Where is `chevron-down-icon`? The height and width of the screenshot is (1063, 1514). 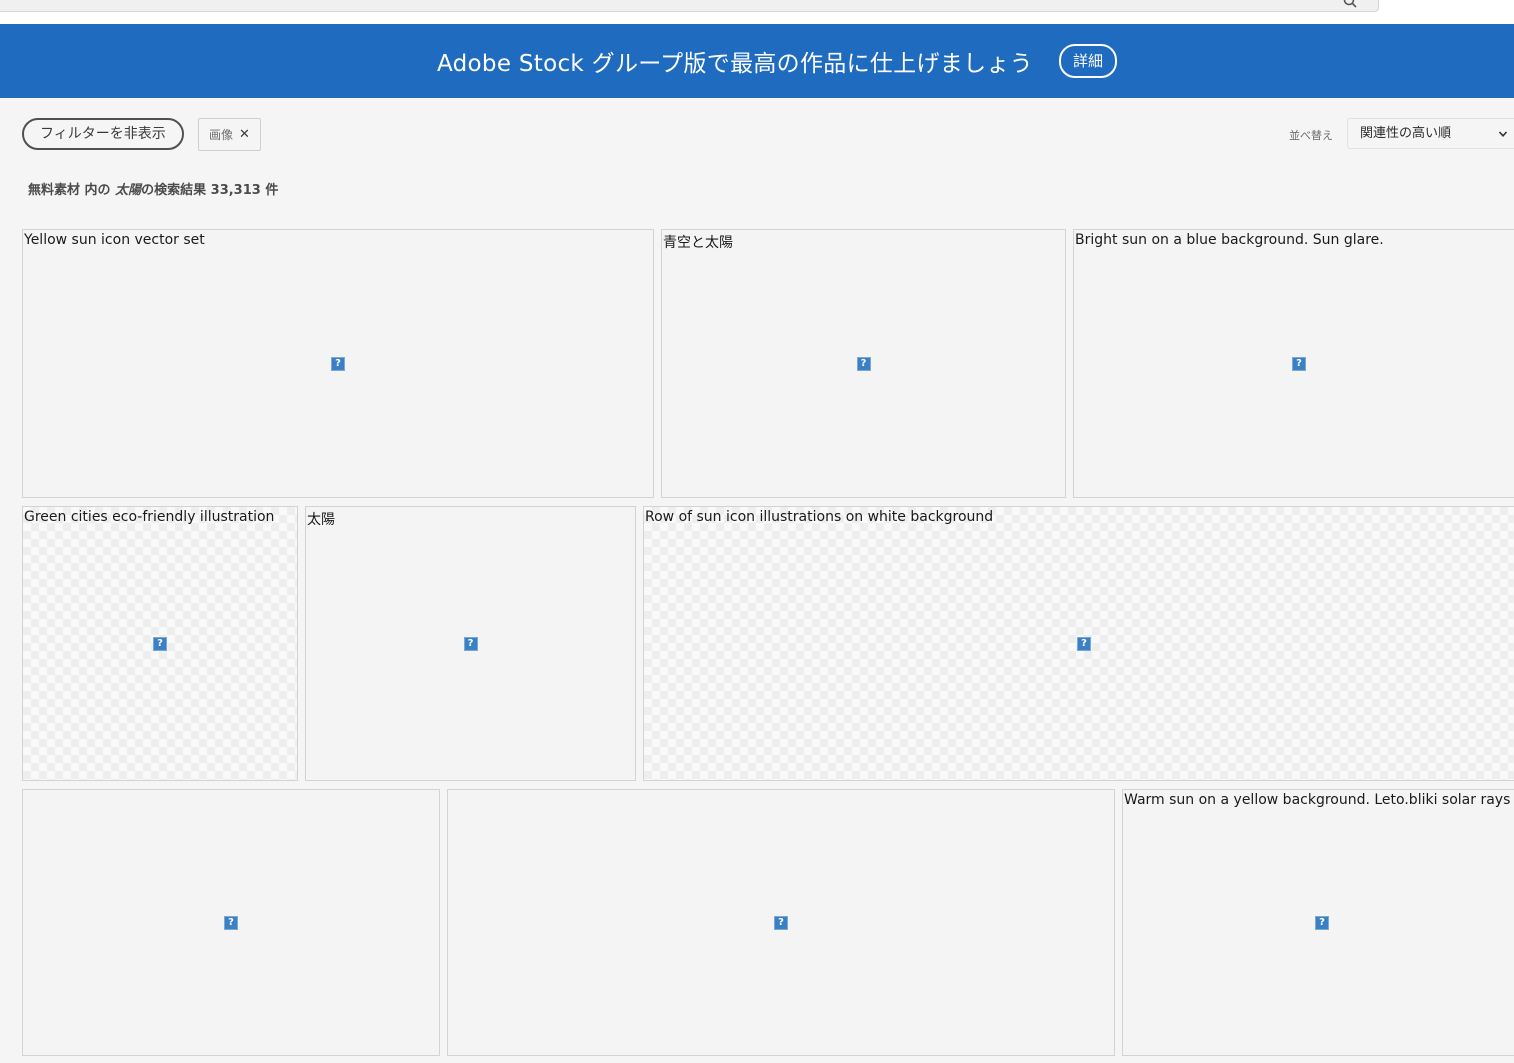
chevron-down-icon is located at coordinates (1503, 134).